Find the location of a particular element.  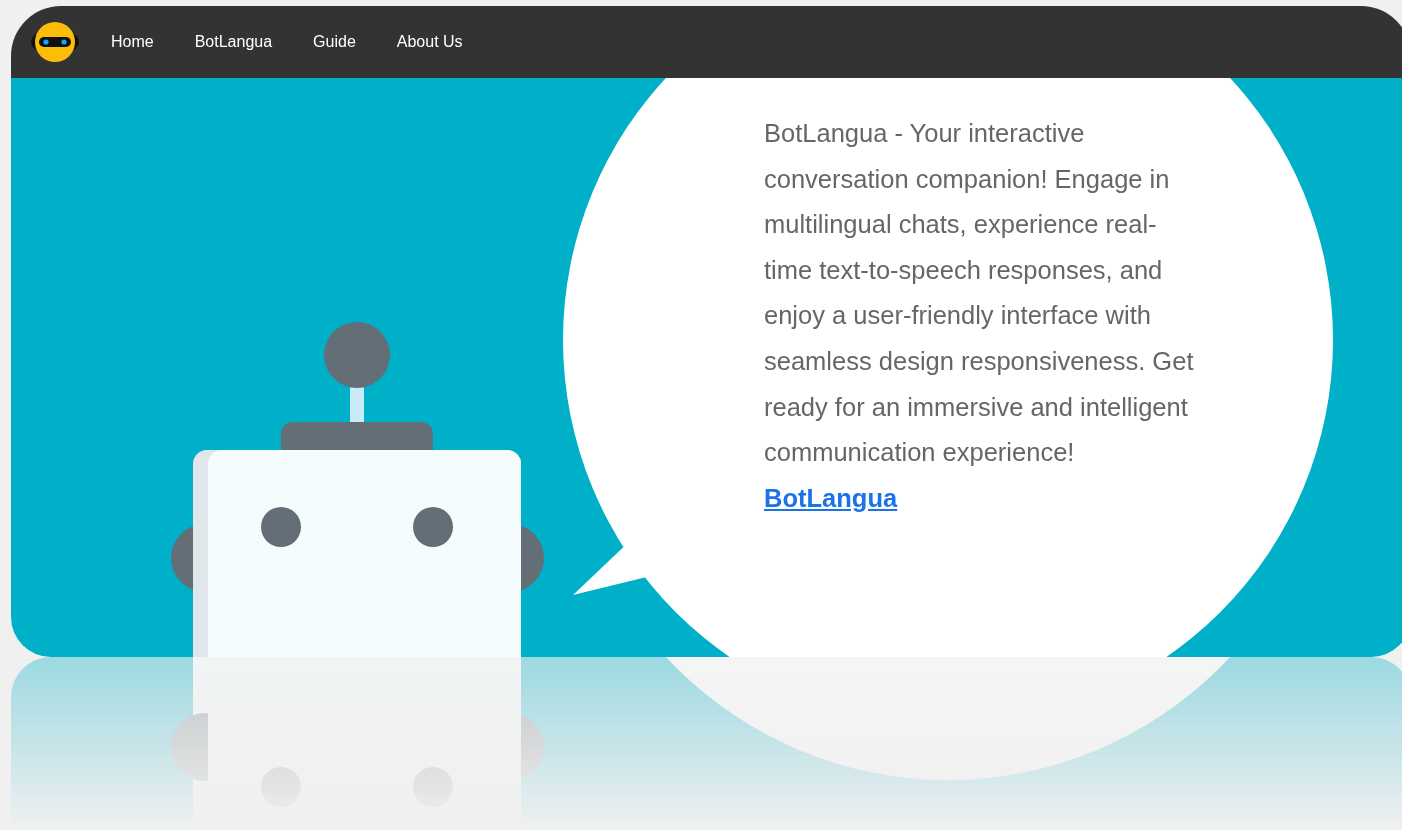

nav-link: BotLangua is located at coordinates (233, 42).